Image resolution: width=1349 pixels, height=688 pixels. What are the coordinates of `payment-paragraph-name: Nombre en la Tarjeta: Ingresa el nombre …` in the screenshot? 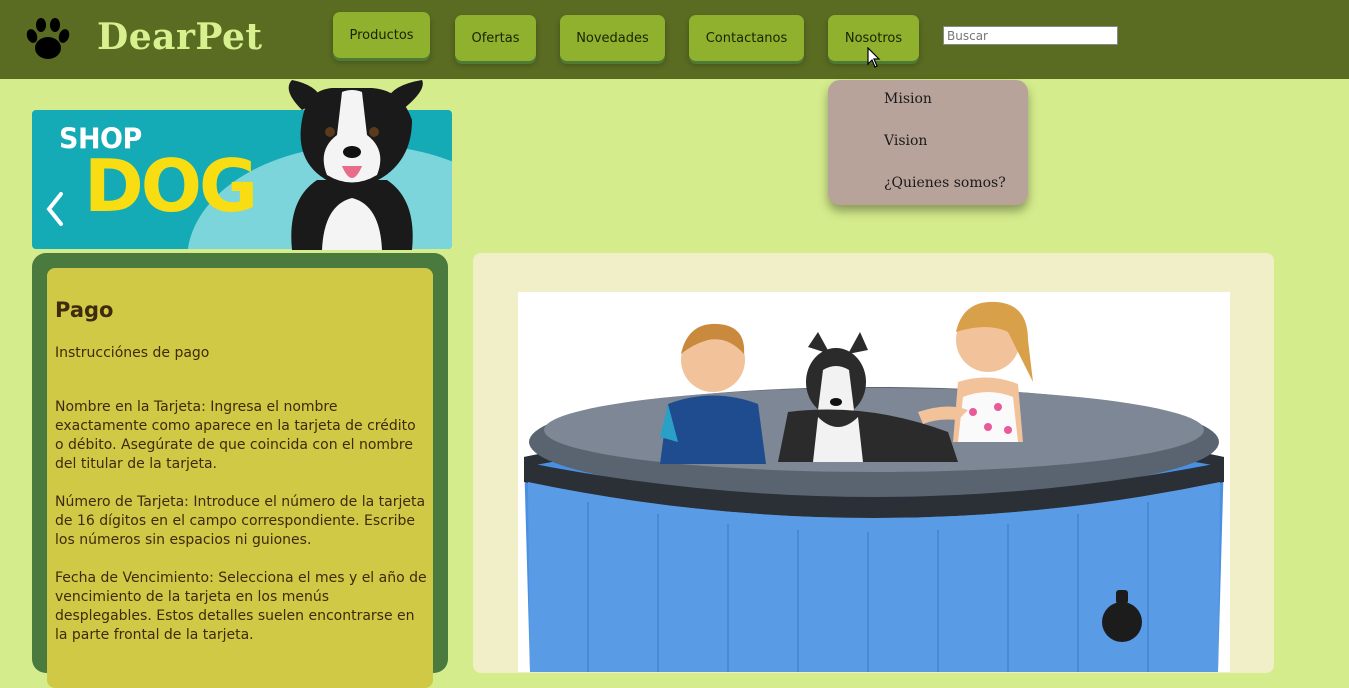 It's located at (235, 435).